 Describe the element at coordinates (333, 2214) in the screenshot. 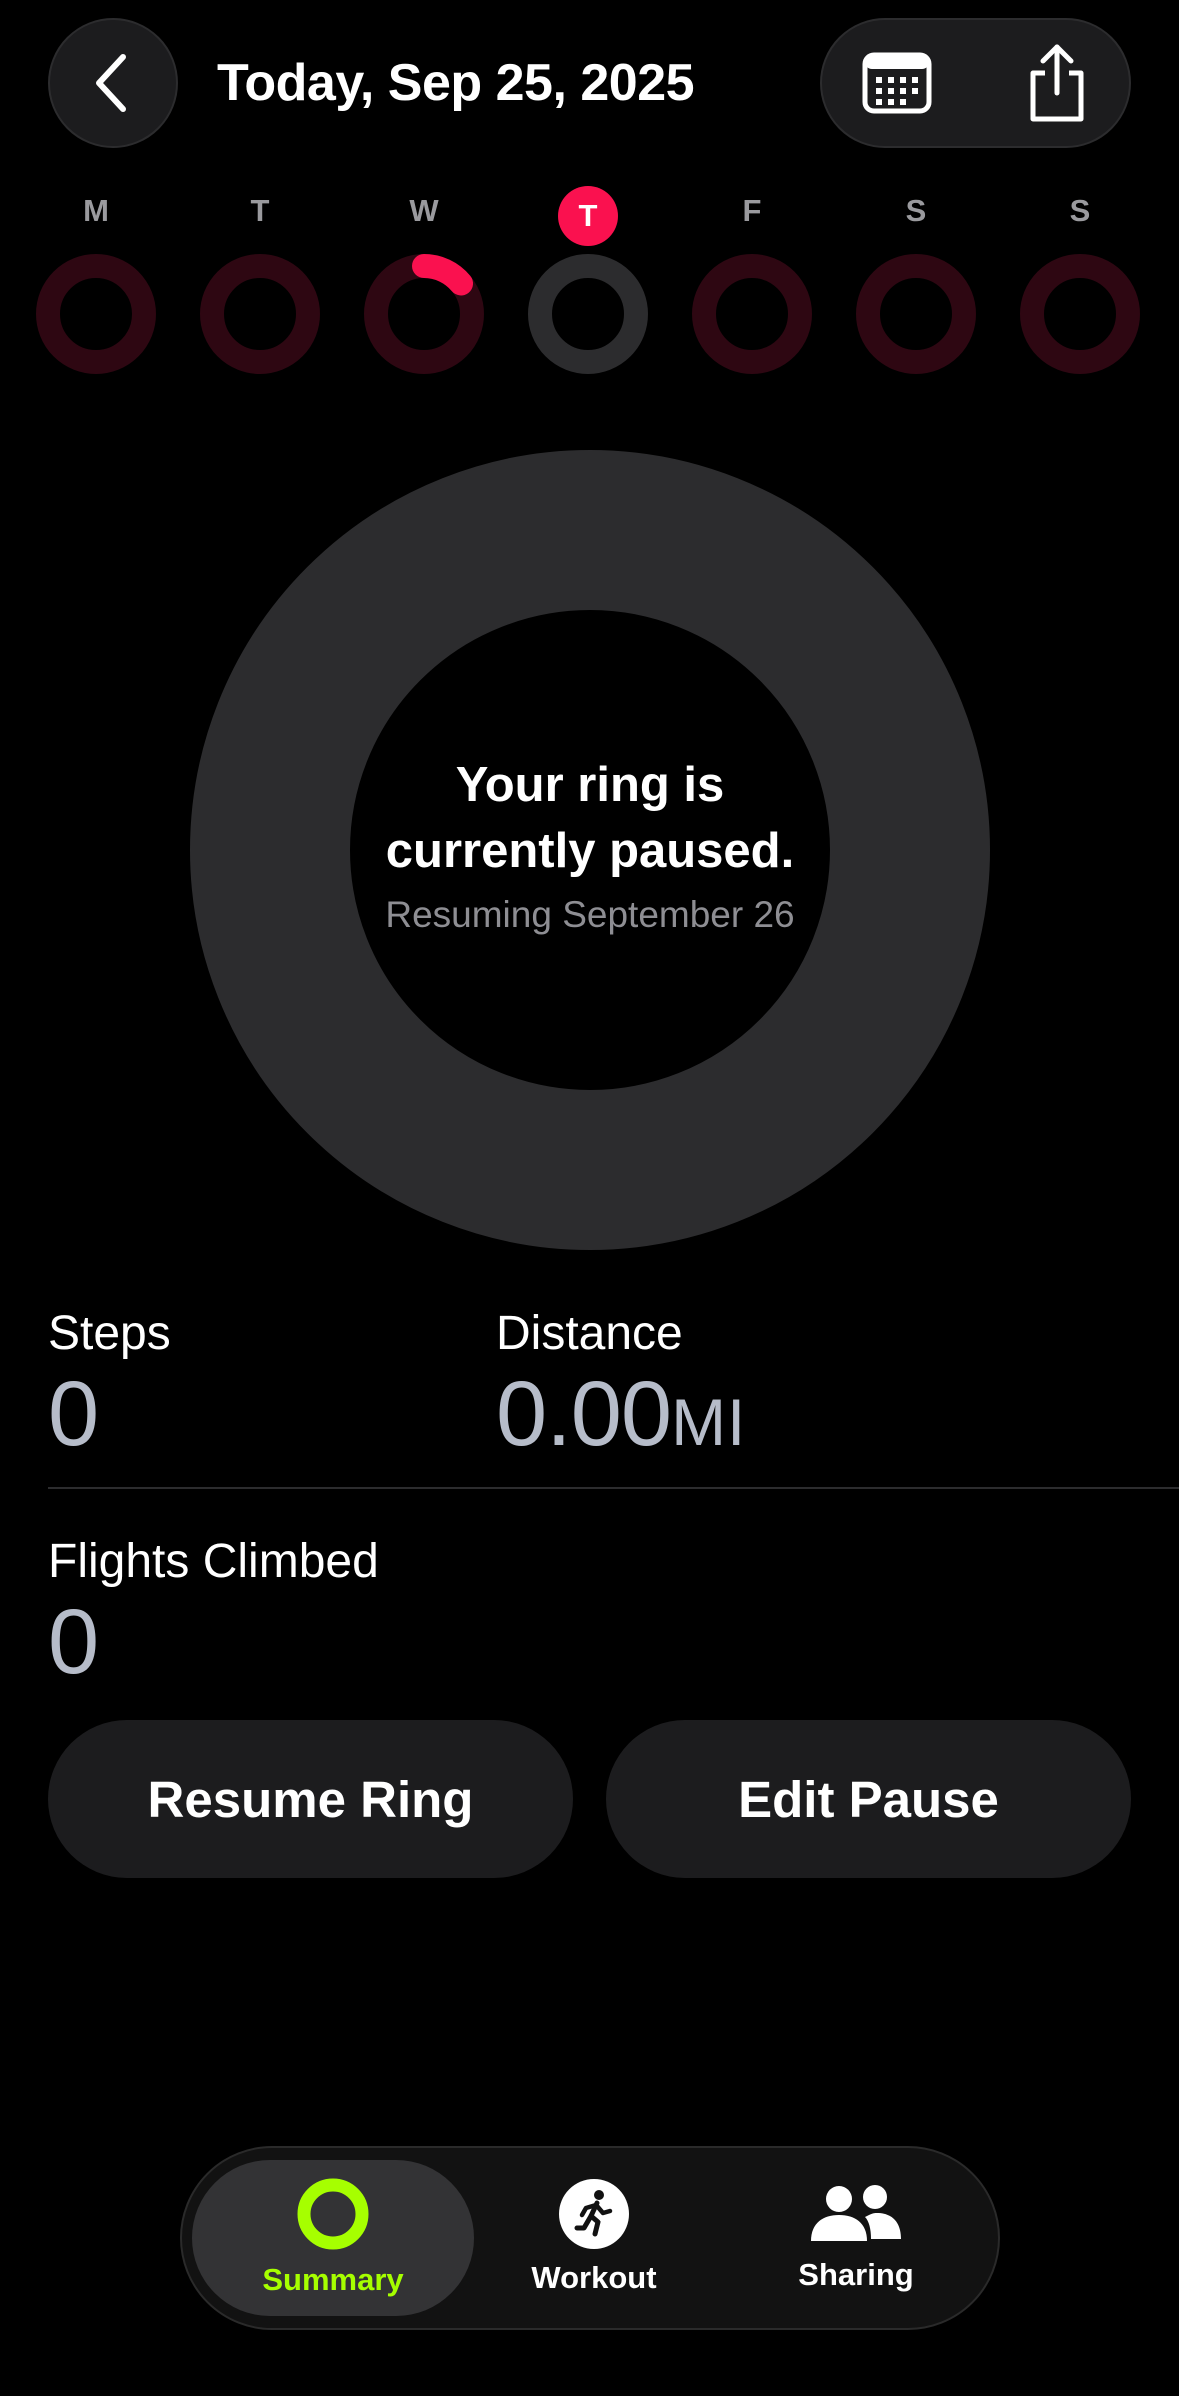

I see `summary-ring-icon` at that location.